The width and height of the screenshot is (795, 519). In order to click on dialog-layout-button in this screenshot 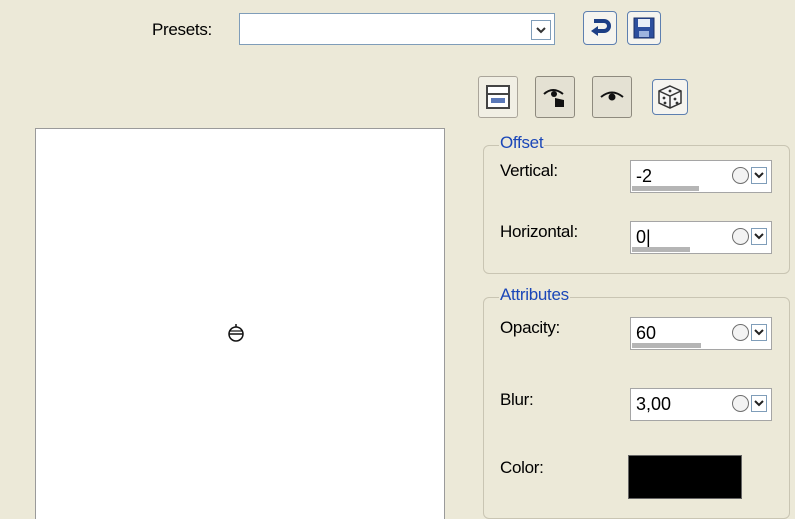, I will do `click(498, 97)`.